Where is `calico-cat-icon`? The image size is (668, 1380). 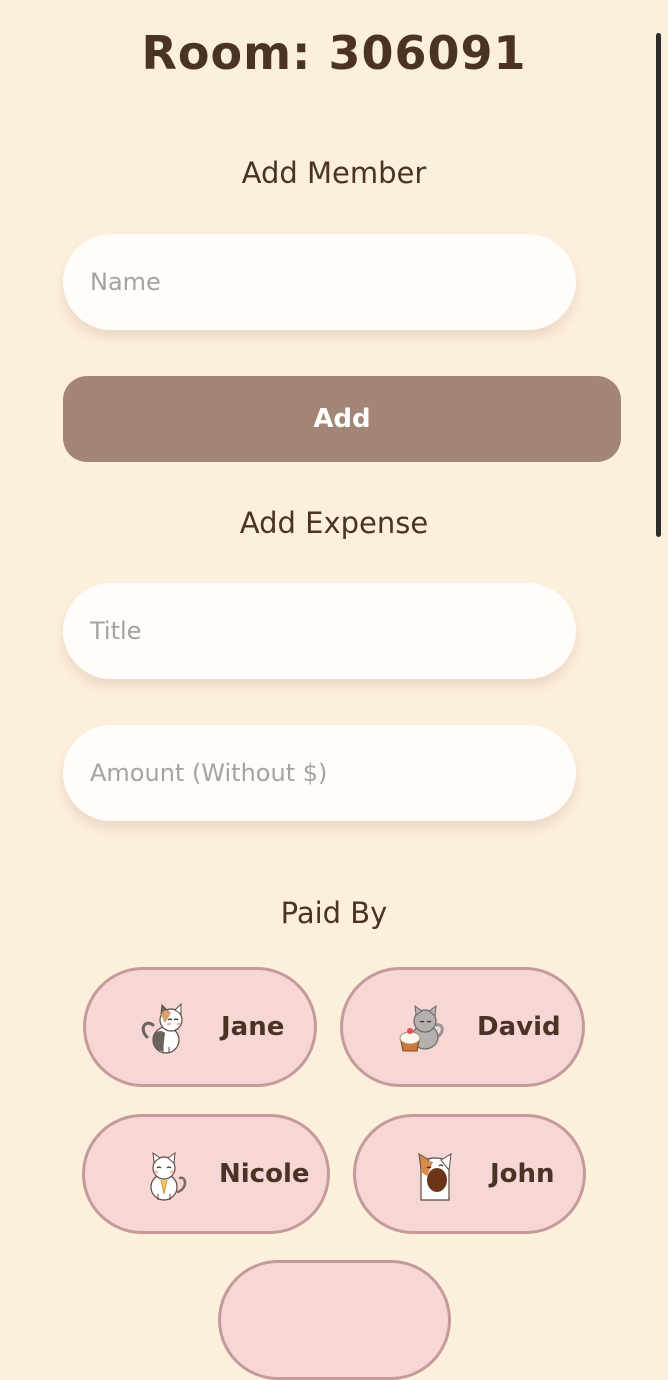 calico-cat-icon is located at coordinates (162, 1028).